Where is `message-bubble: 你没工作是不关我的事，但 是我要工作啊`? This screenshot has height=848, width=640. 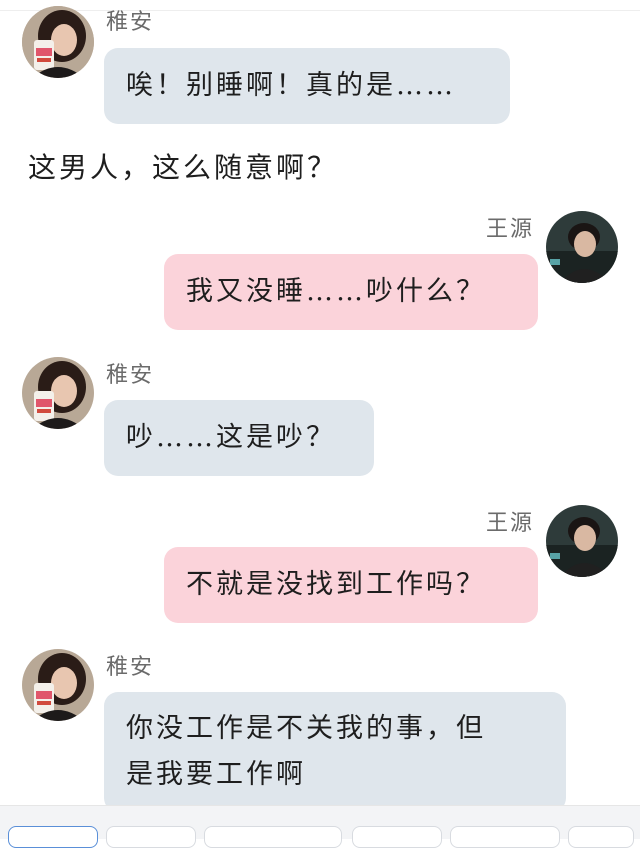
message-bubble: 你没工作是不关我的事，但 是我要工作啊 is located at coordinates (335, 752).